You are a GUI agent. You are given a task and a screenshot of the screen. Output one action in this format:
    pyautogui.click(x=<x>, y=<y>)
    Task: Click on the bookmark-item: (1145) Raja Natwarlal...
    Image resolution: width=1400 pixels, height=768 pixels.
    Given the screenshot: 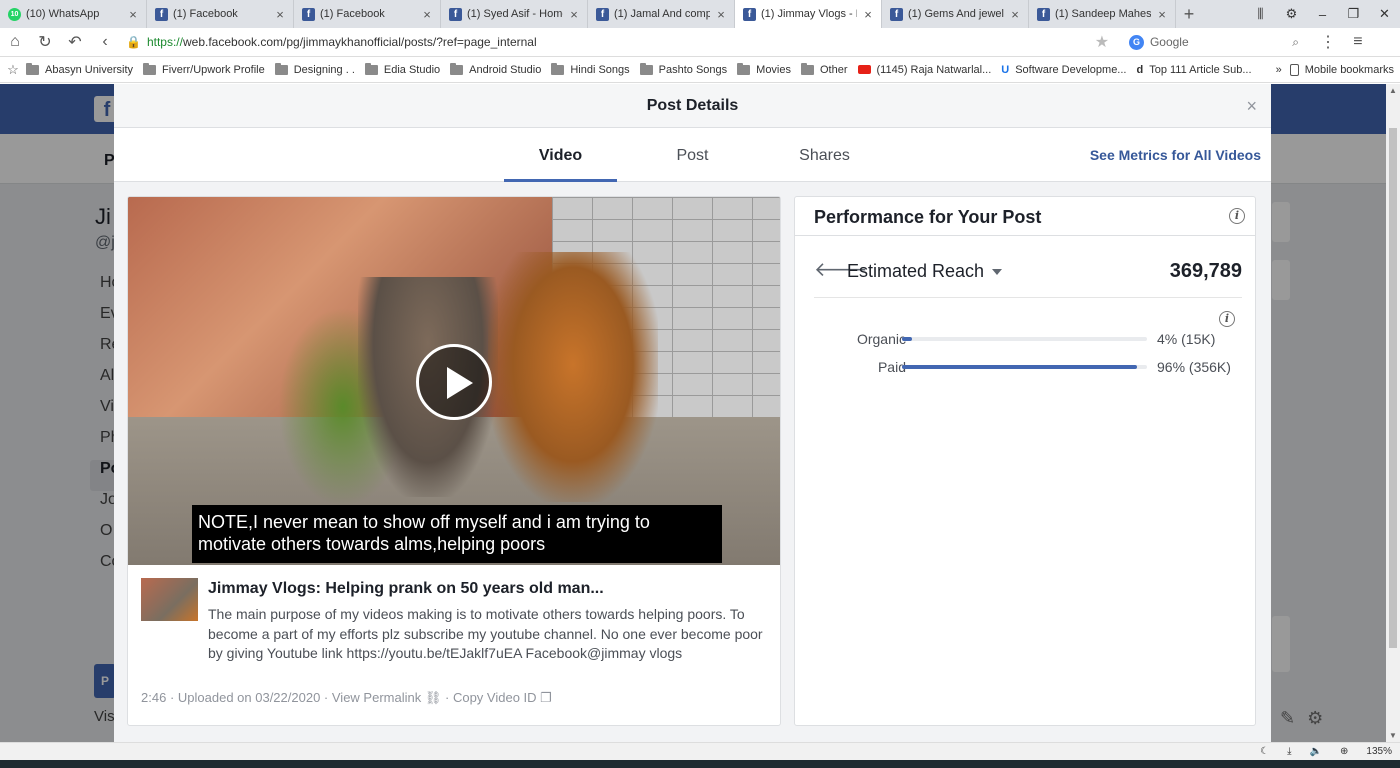 What is the action you would take?
    pyautogui.click(x=924, y=70)
    